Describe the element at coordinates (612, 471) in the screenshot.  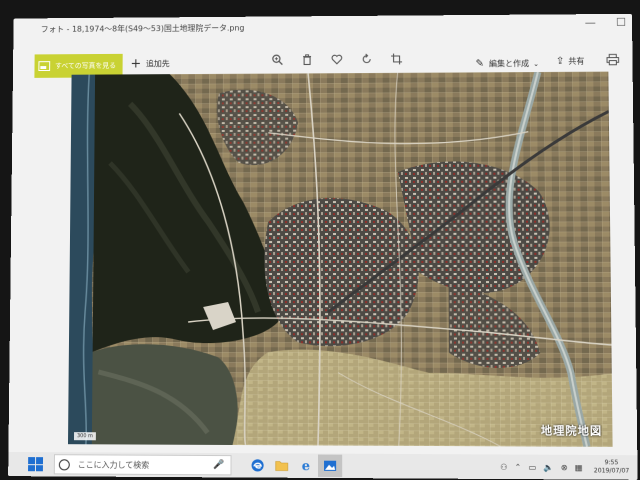
I see `clock-date: 2019/07/07` at that location.